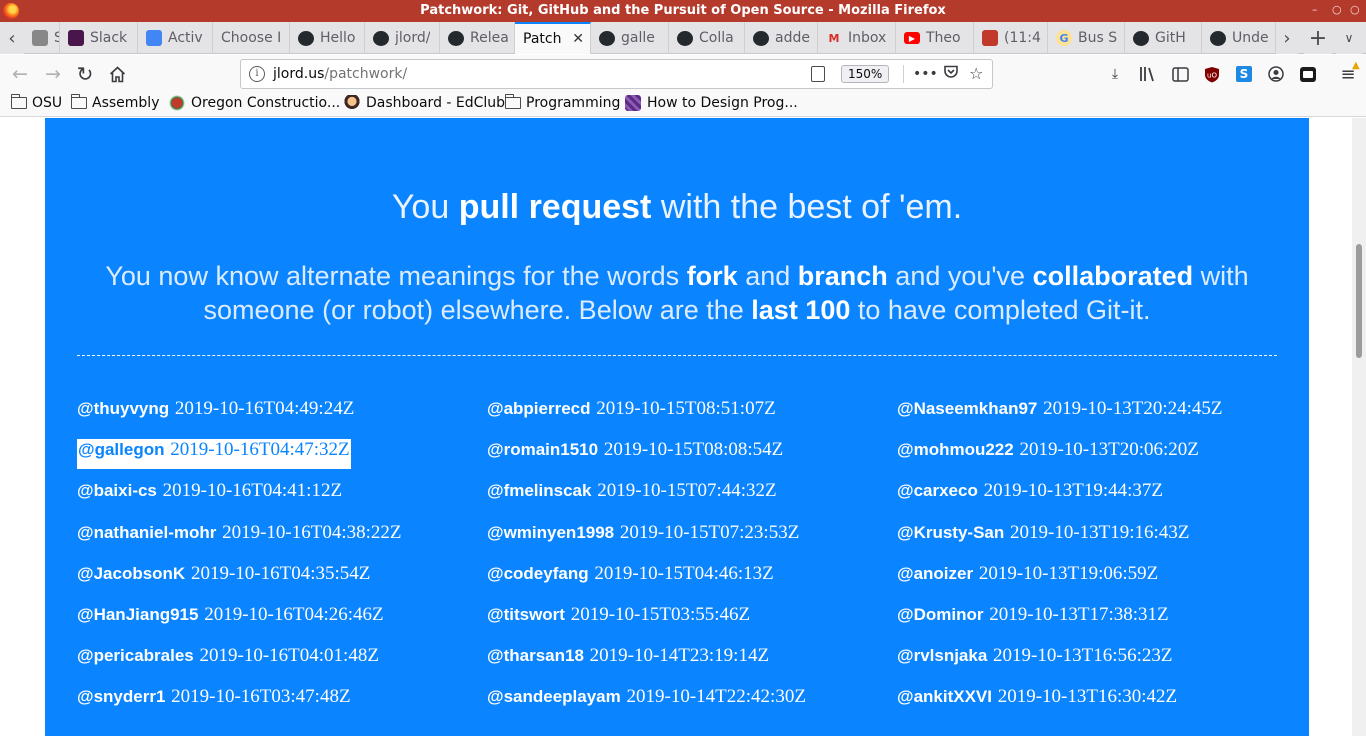  I want to click on completion-timestamp: 2019-10-13T16:30:42Z, so click(1087, 696).